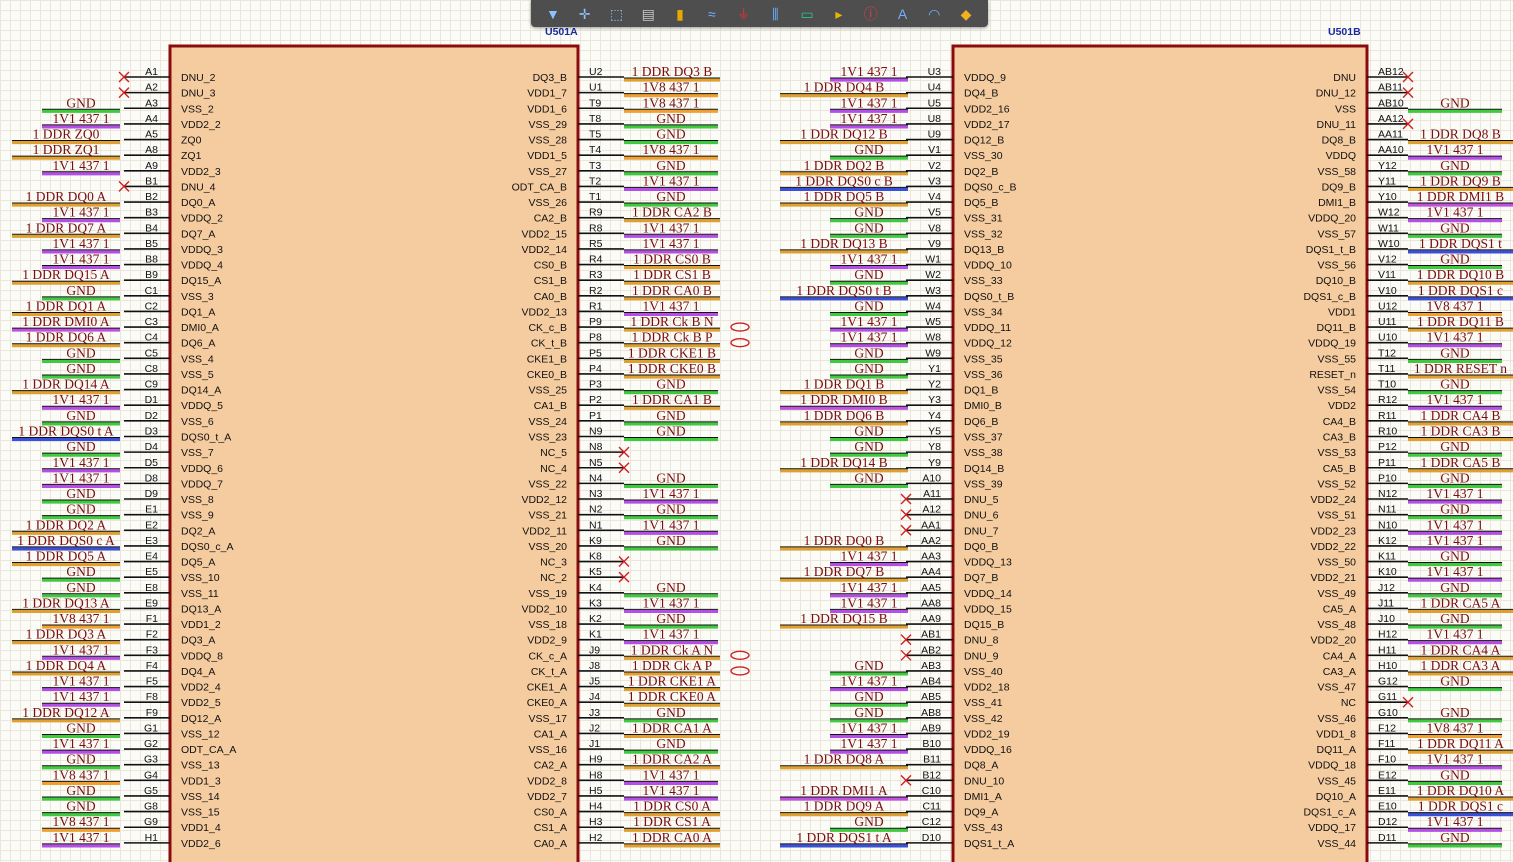 The image size is (1513, 862). Describe the element at coordinates (672, 274) in the screenshot. I see `net-label: 1 DDR CS1 B` at that location.